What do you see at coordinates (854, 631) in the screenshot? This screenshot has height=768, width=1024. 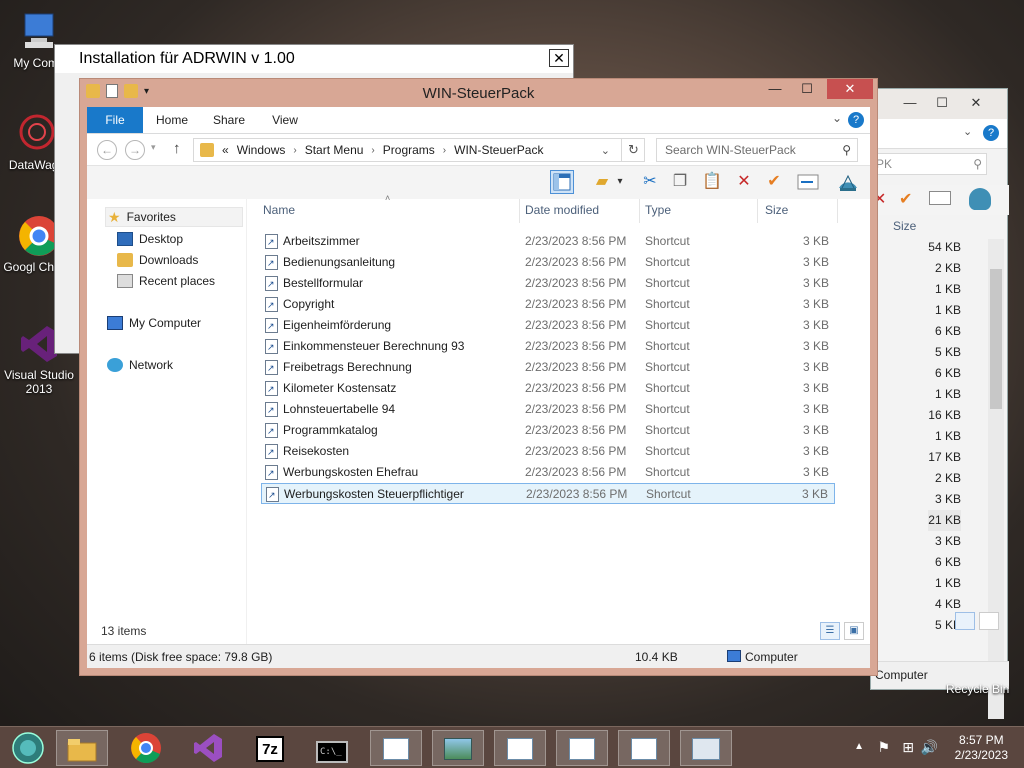 I see `view-large-icons-icon: ▣` at bounding box center [854, 631].